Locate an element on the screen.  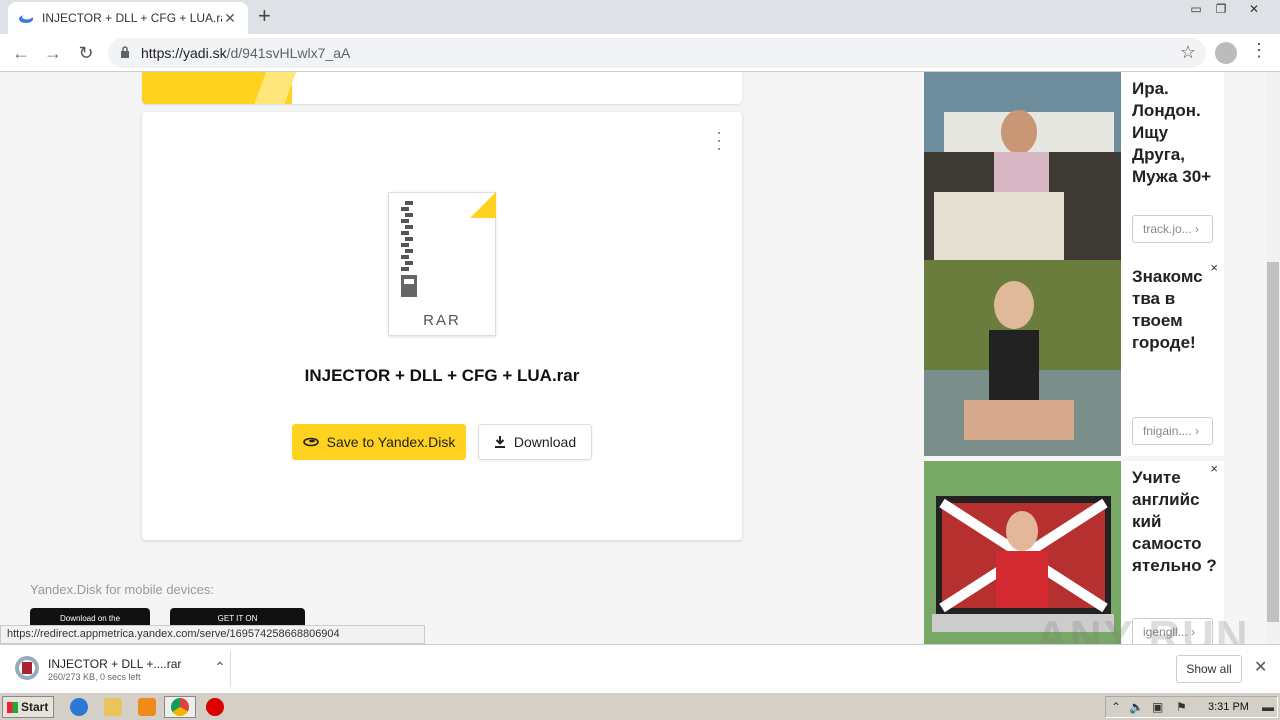
mobile-apps-label: Yandex.Disk for mobile devices: is located at coordinates (122, 589).